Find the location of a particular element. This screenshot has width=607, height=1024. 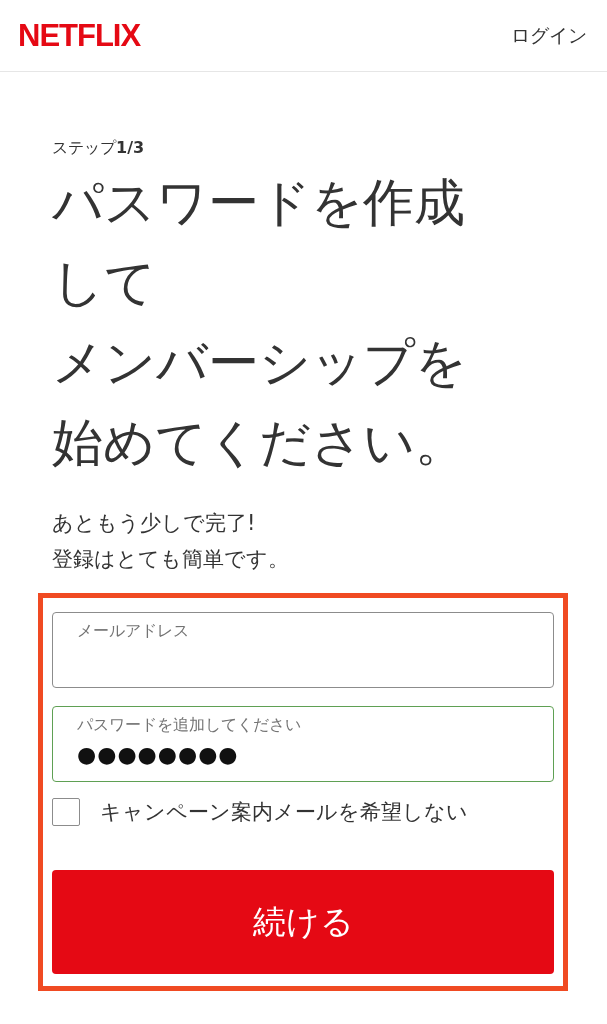

page-heading: 始めてください。 is located at coordinates (259, 443).